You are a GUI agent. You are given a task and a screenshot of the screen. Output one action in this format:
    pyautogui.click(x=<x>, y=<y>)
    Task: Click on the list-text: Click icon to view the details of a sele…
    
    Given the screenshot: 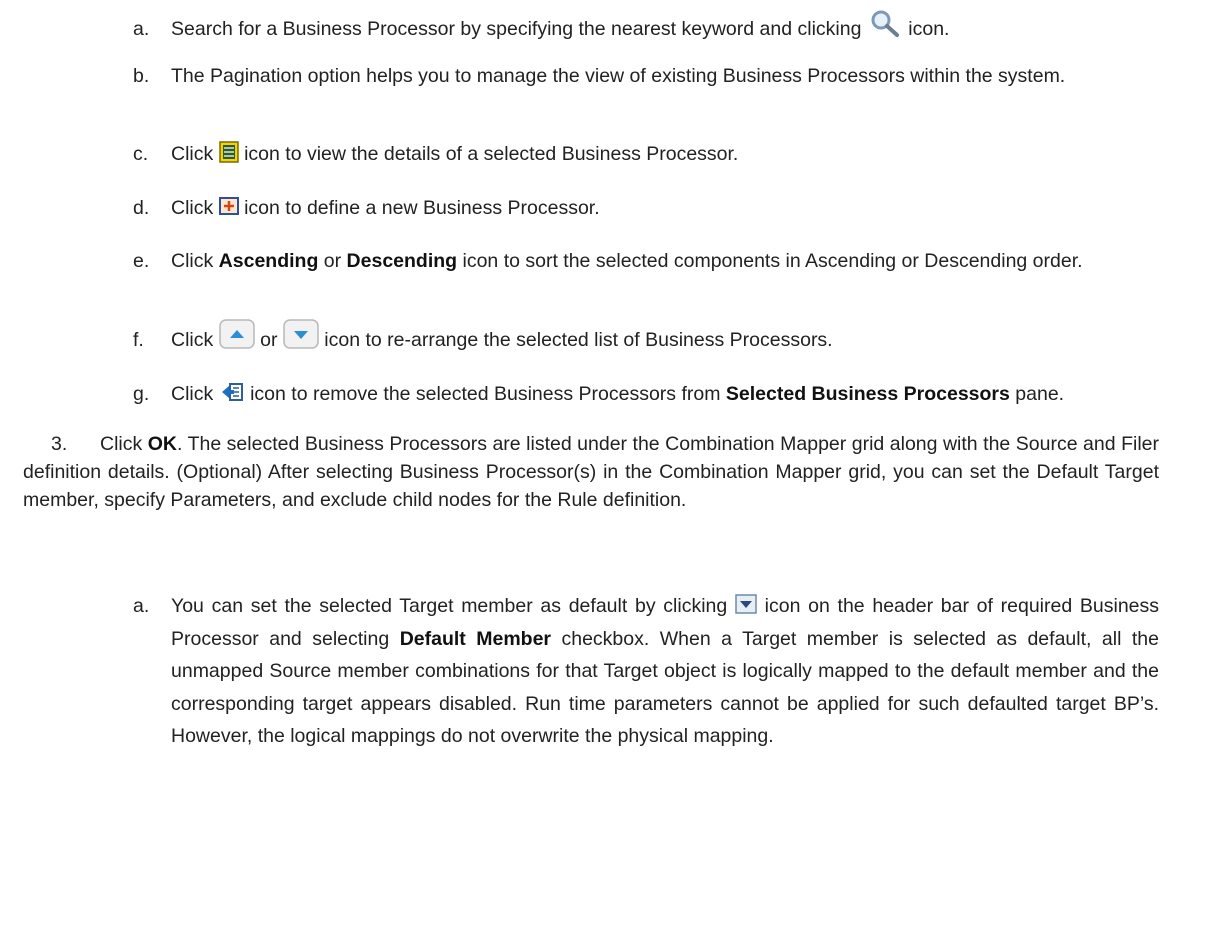 What is the action you would take?
    pyautogui.click(x=454, y=154)
    